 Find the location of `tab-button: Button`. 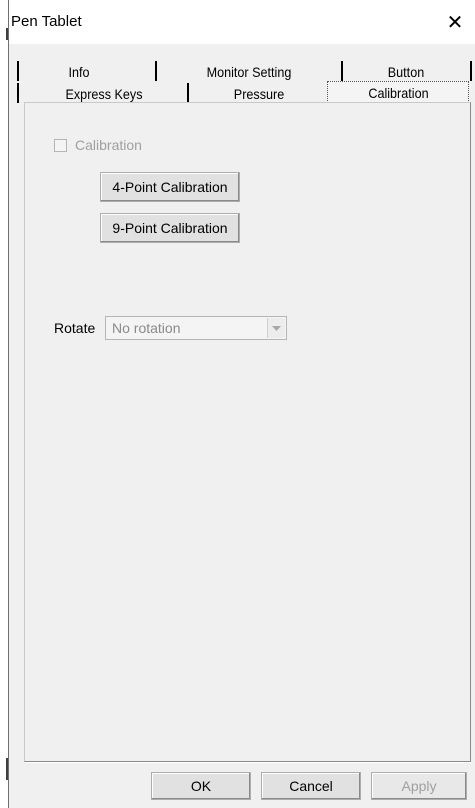

tab-button: Button is located at coordinates (406, 72).